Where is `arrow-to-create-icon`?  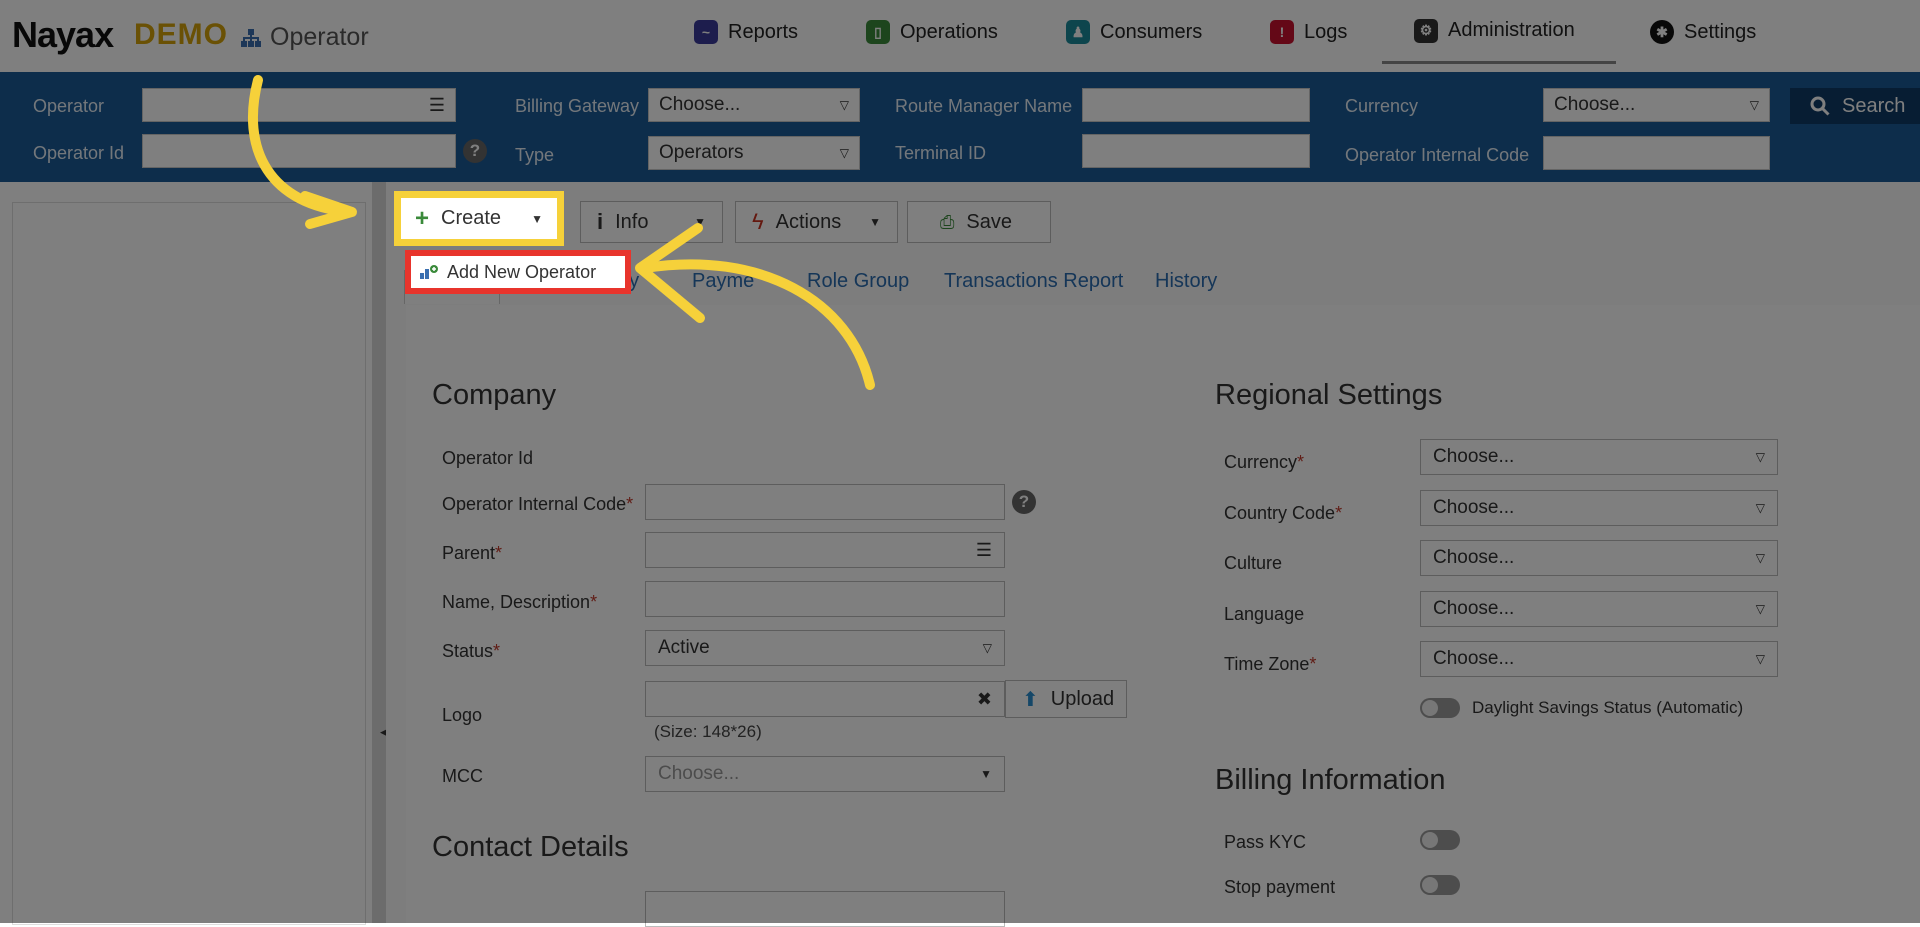
arrow-to-create-icon is located at coordinates (301, 146).